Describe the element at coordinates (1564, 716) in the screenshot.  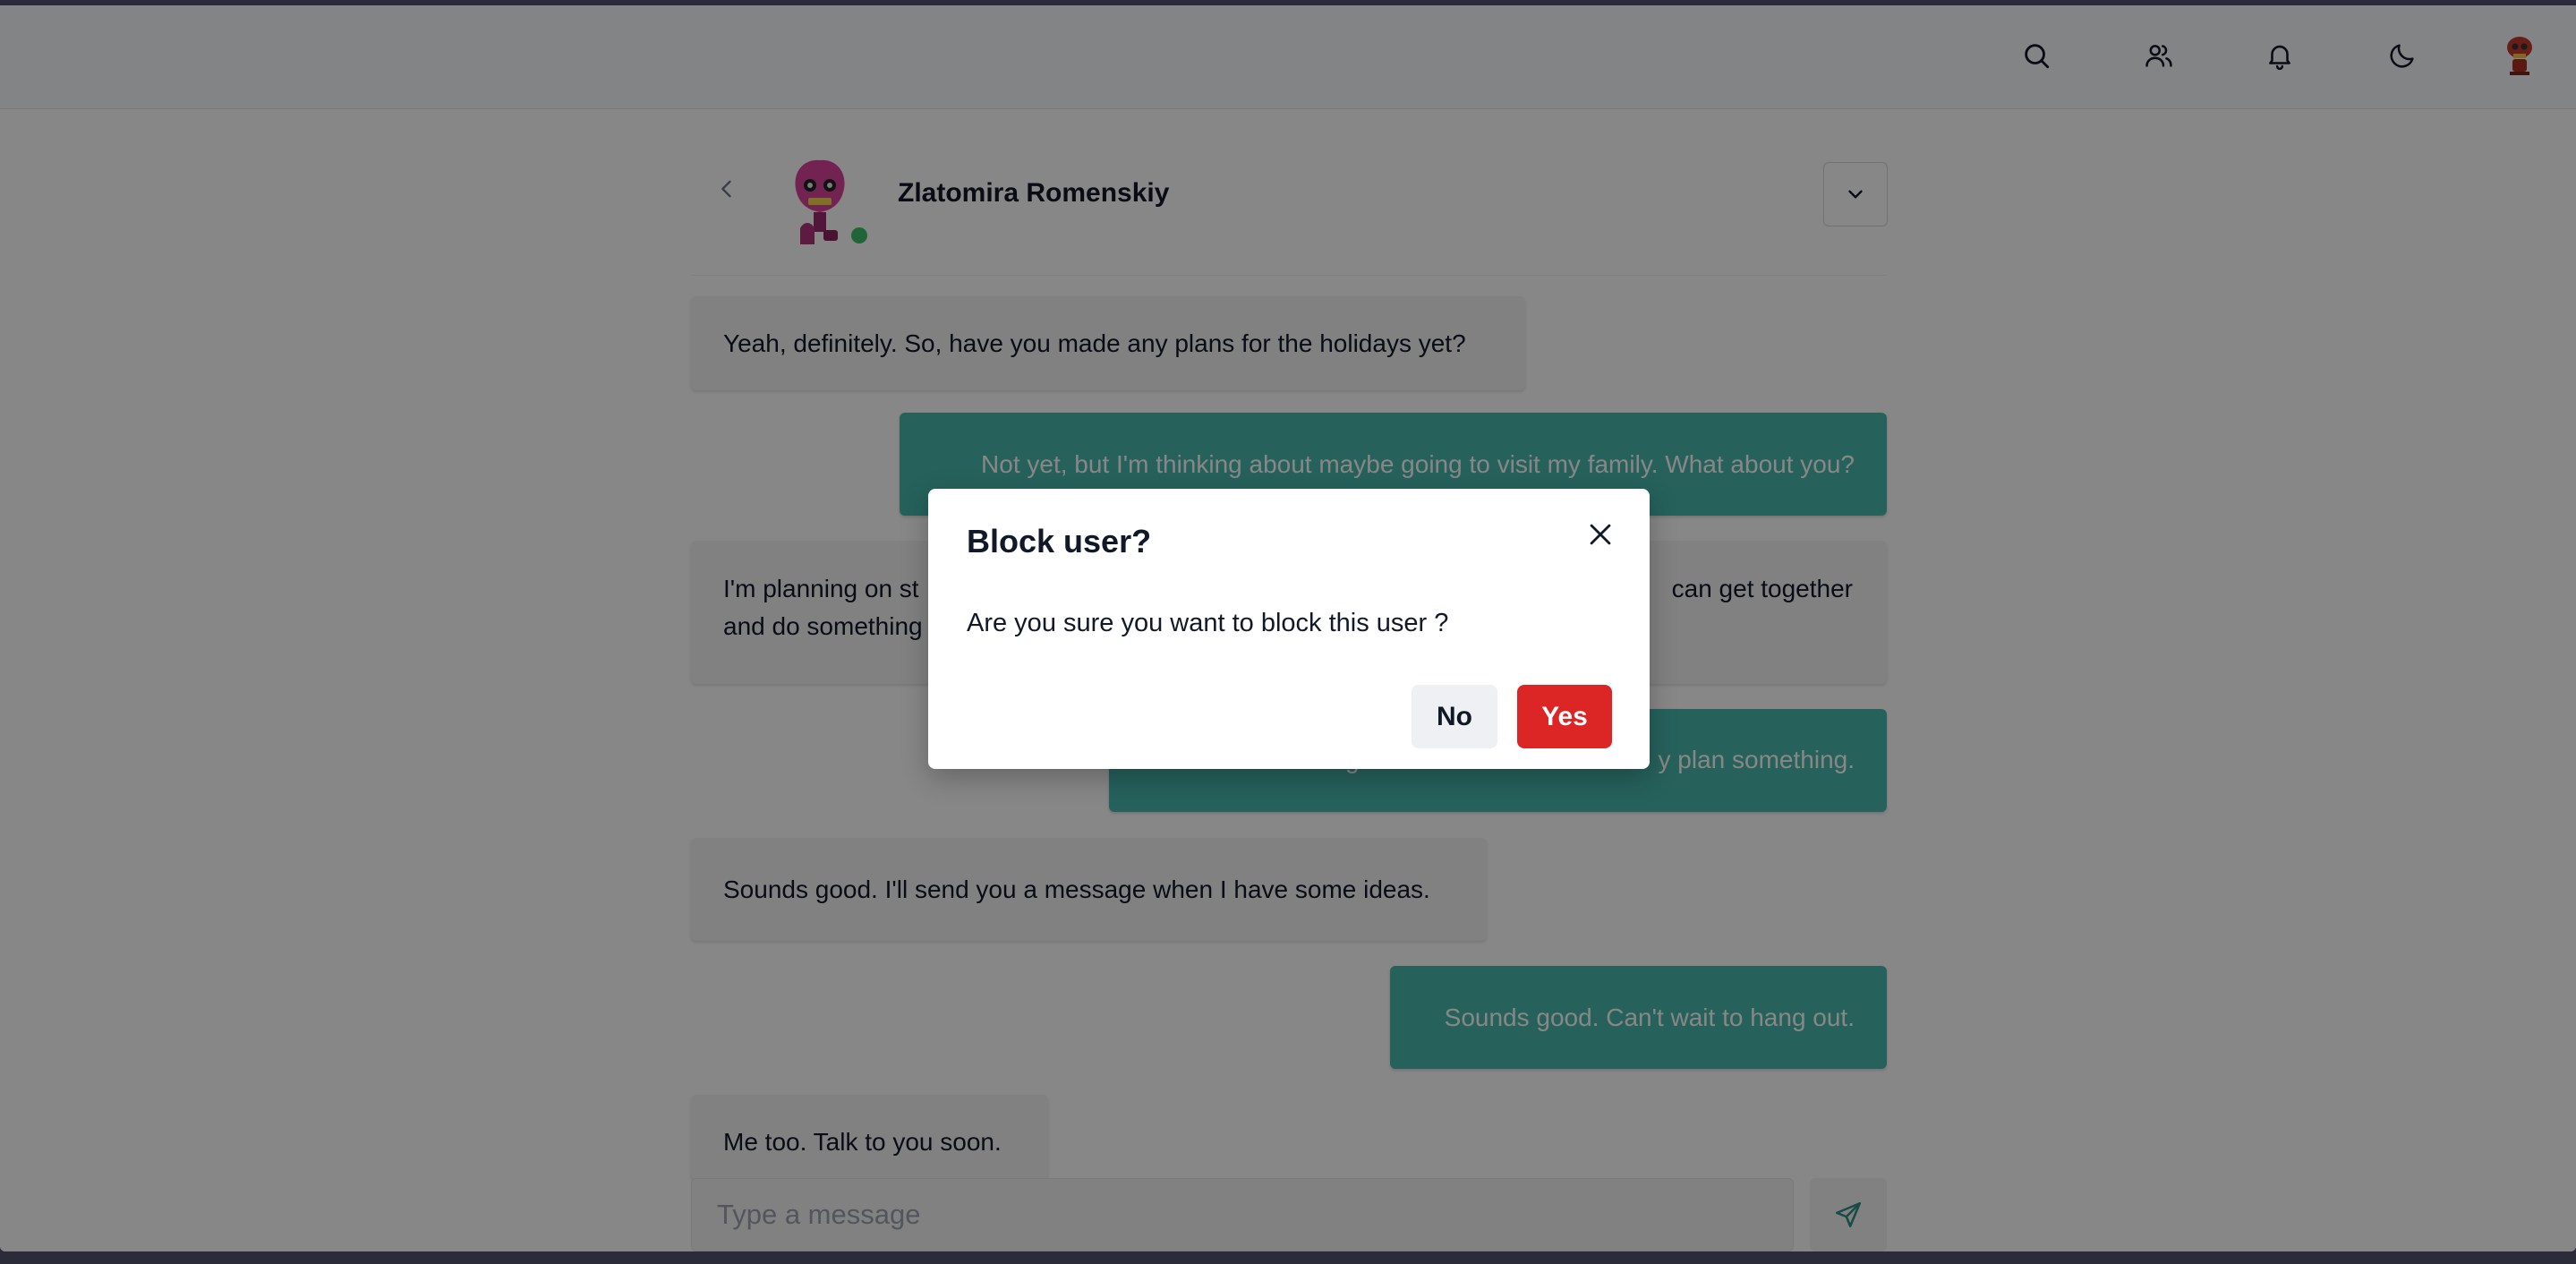
I see `yes-button: Yes` at that location.